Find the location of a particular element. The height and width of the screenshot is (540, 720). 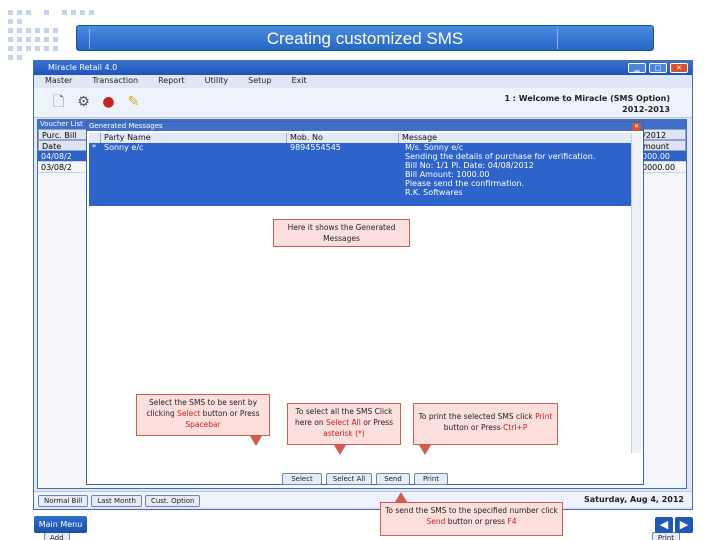

voucher-list-left-columns: Purc. Bill Date 04/08/2 03/08/2 is located at coordinates (63, 151).